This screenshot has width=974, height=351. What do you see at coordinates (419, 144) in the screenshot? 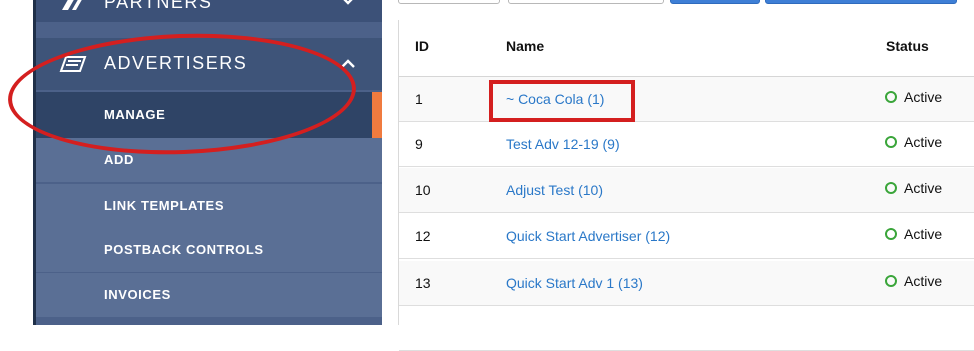
I see `row-id: 9` at bounding box center [419, 144].